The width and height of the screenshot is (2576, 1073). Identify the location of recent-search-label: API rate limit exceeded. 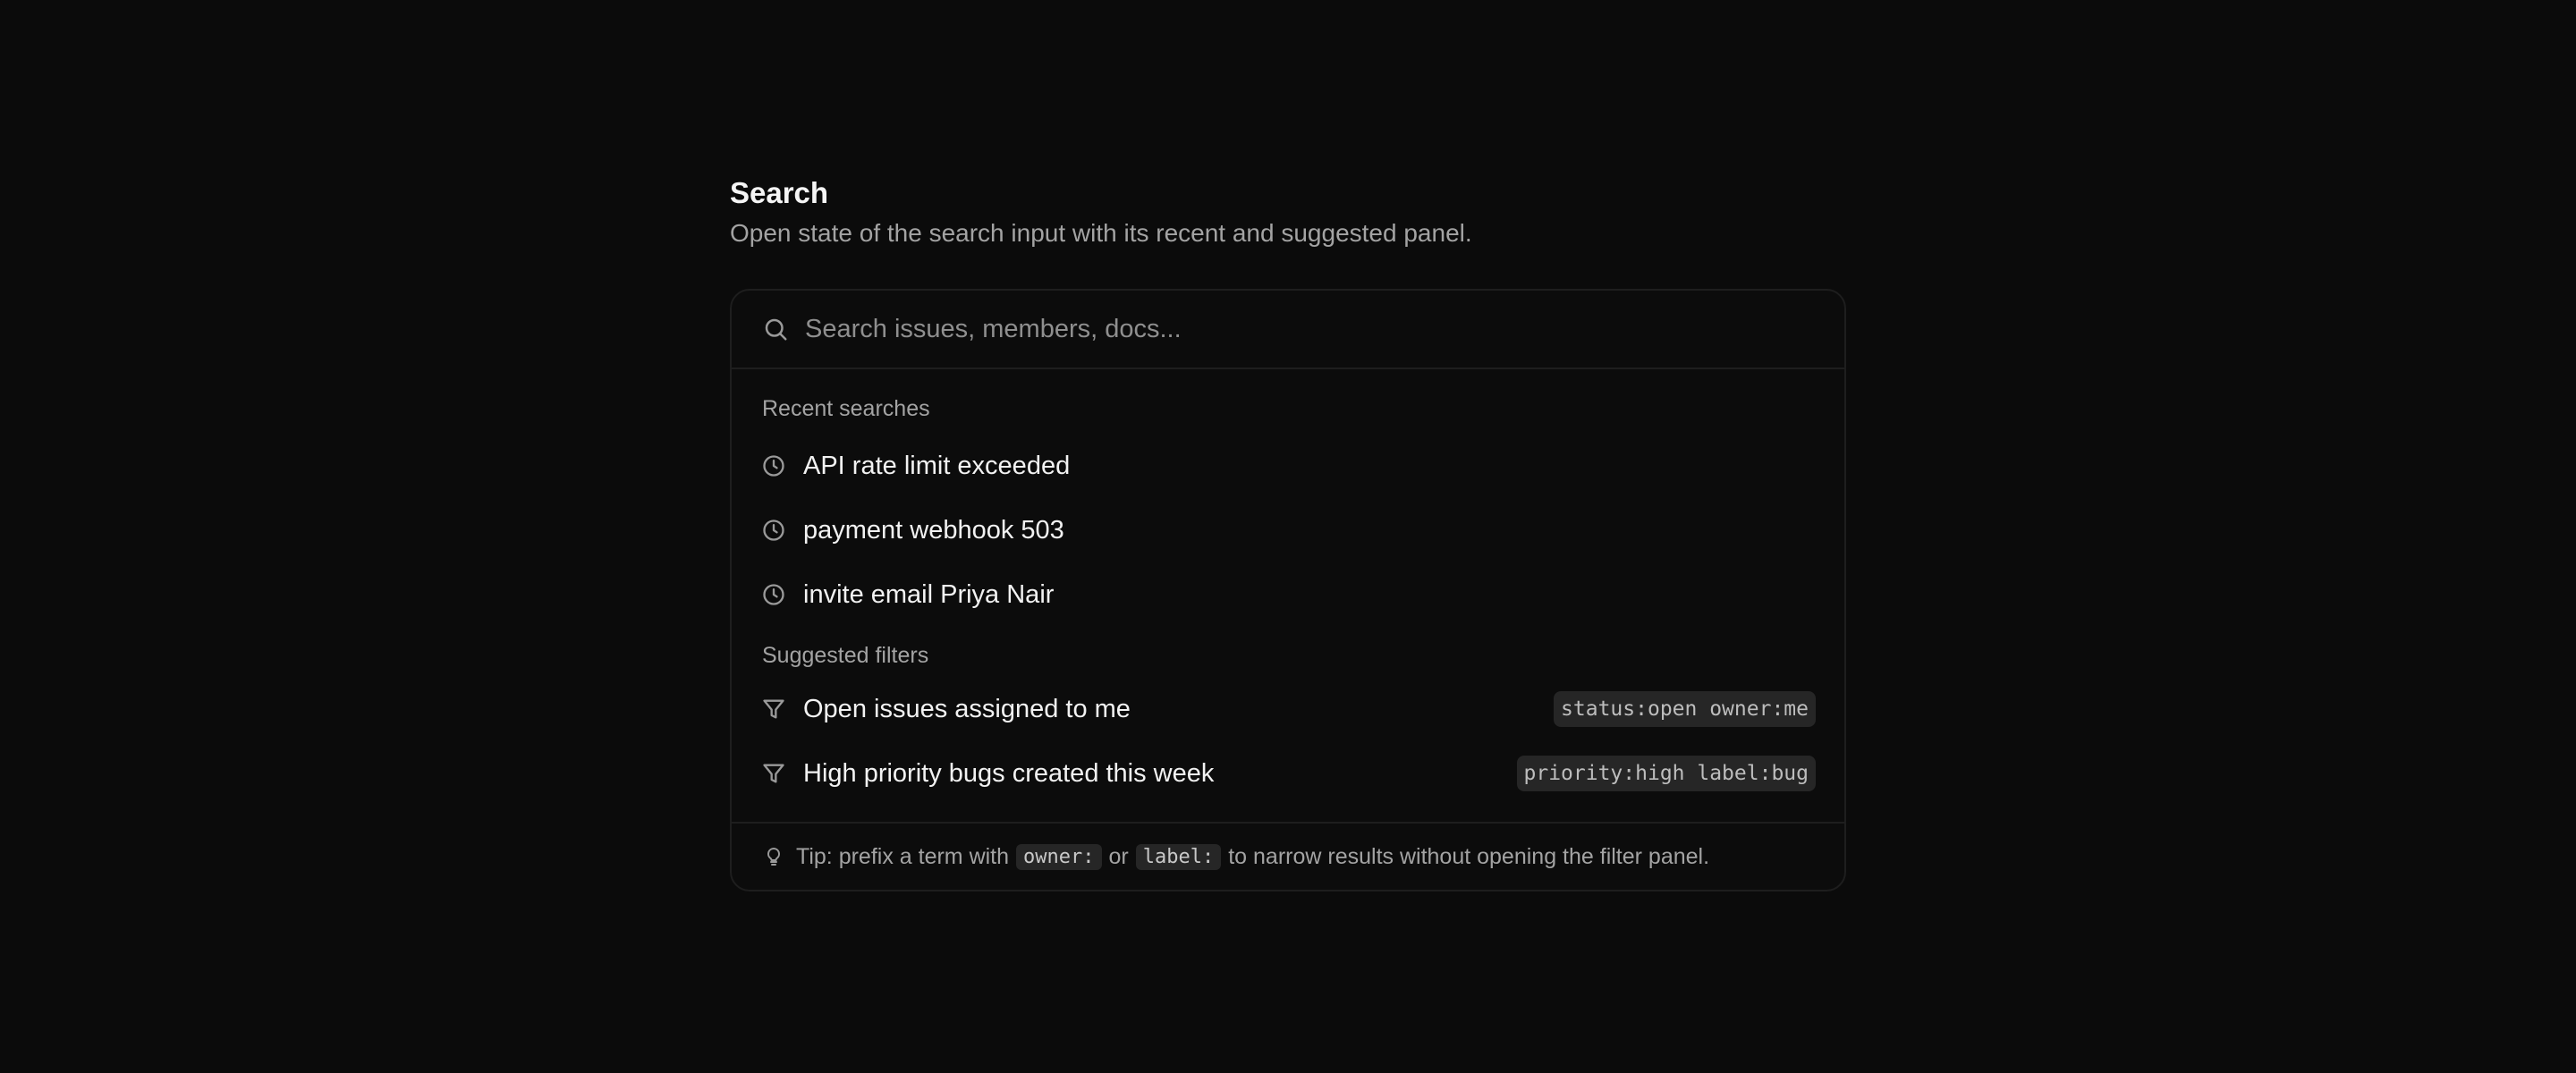
(937, 465).